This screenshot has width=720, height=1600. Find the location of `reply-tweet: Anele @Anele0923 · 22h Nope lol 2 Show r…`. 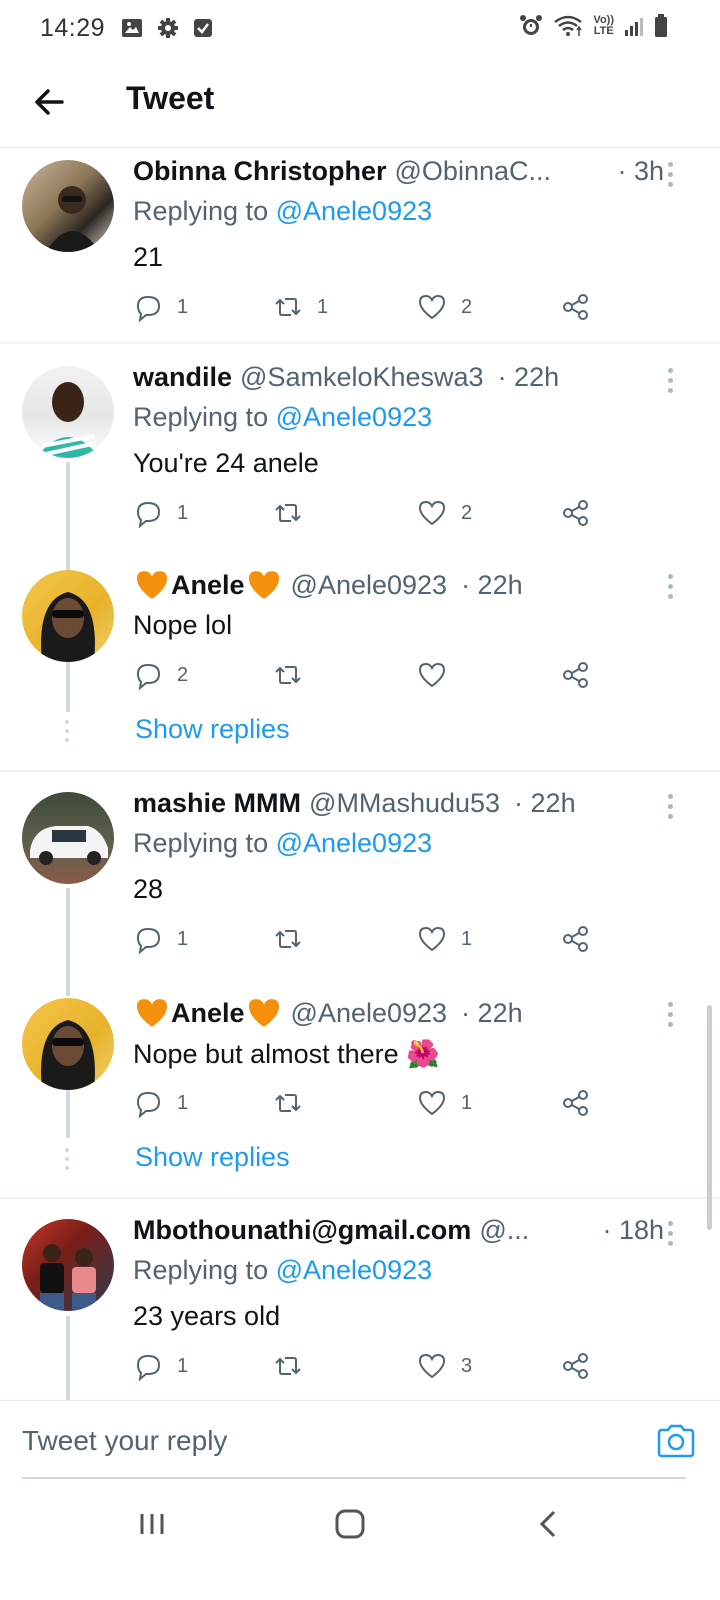

reply-tweet: Anele @Anele0923 · 22h Nope lol 2 Show r… is located at coordinates (360, 662).